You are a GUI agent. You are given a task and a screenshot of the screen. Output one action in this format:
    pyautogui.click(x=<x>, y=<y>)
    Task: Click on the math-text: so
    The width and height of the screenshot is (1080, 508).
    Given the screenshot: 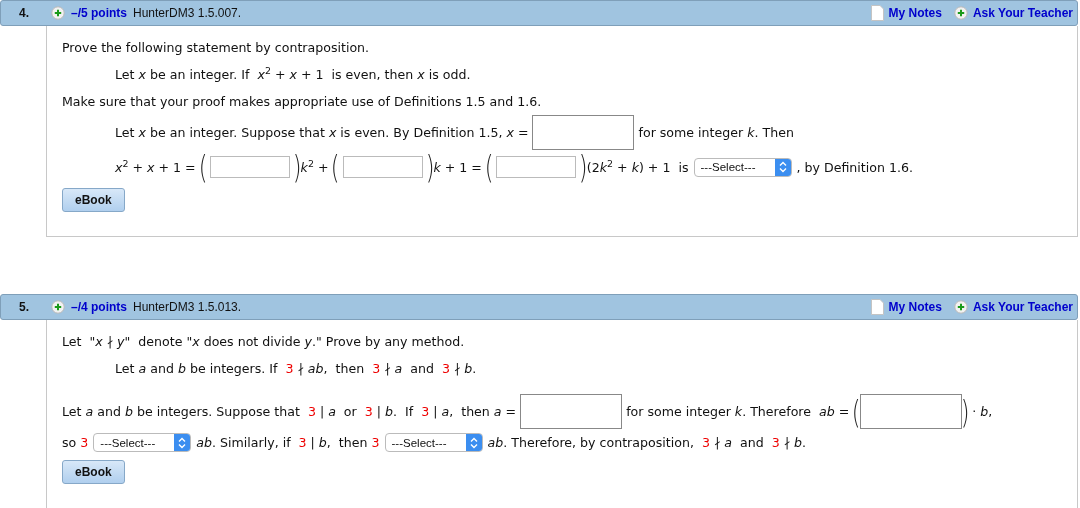 What is the action you would take?
    pyautogui.click(x=70, y=442)
    